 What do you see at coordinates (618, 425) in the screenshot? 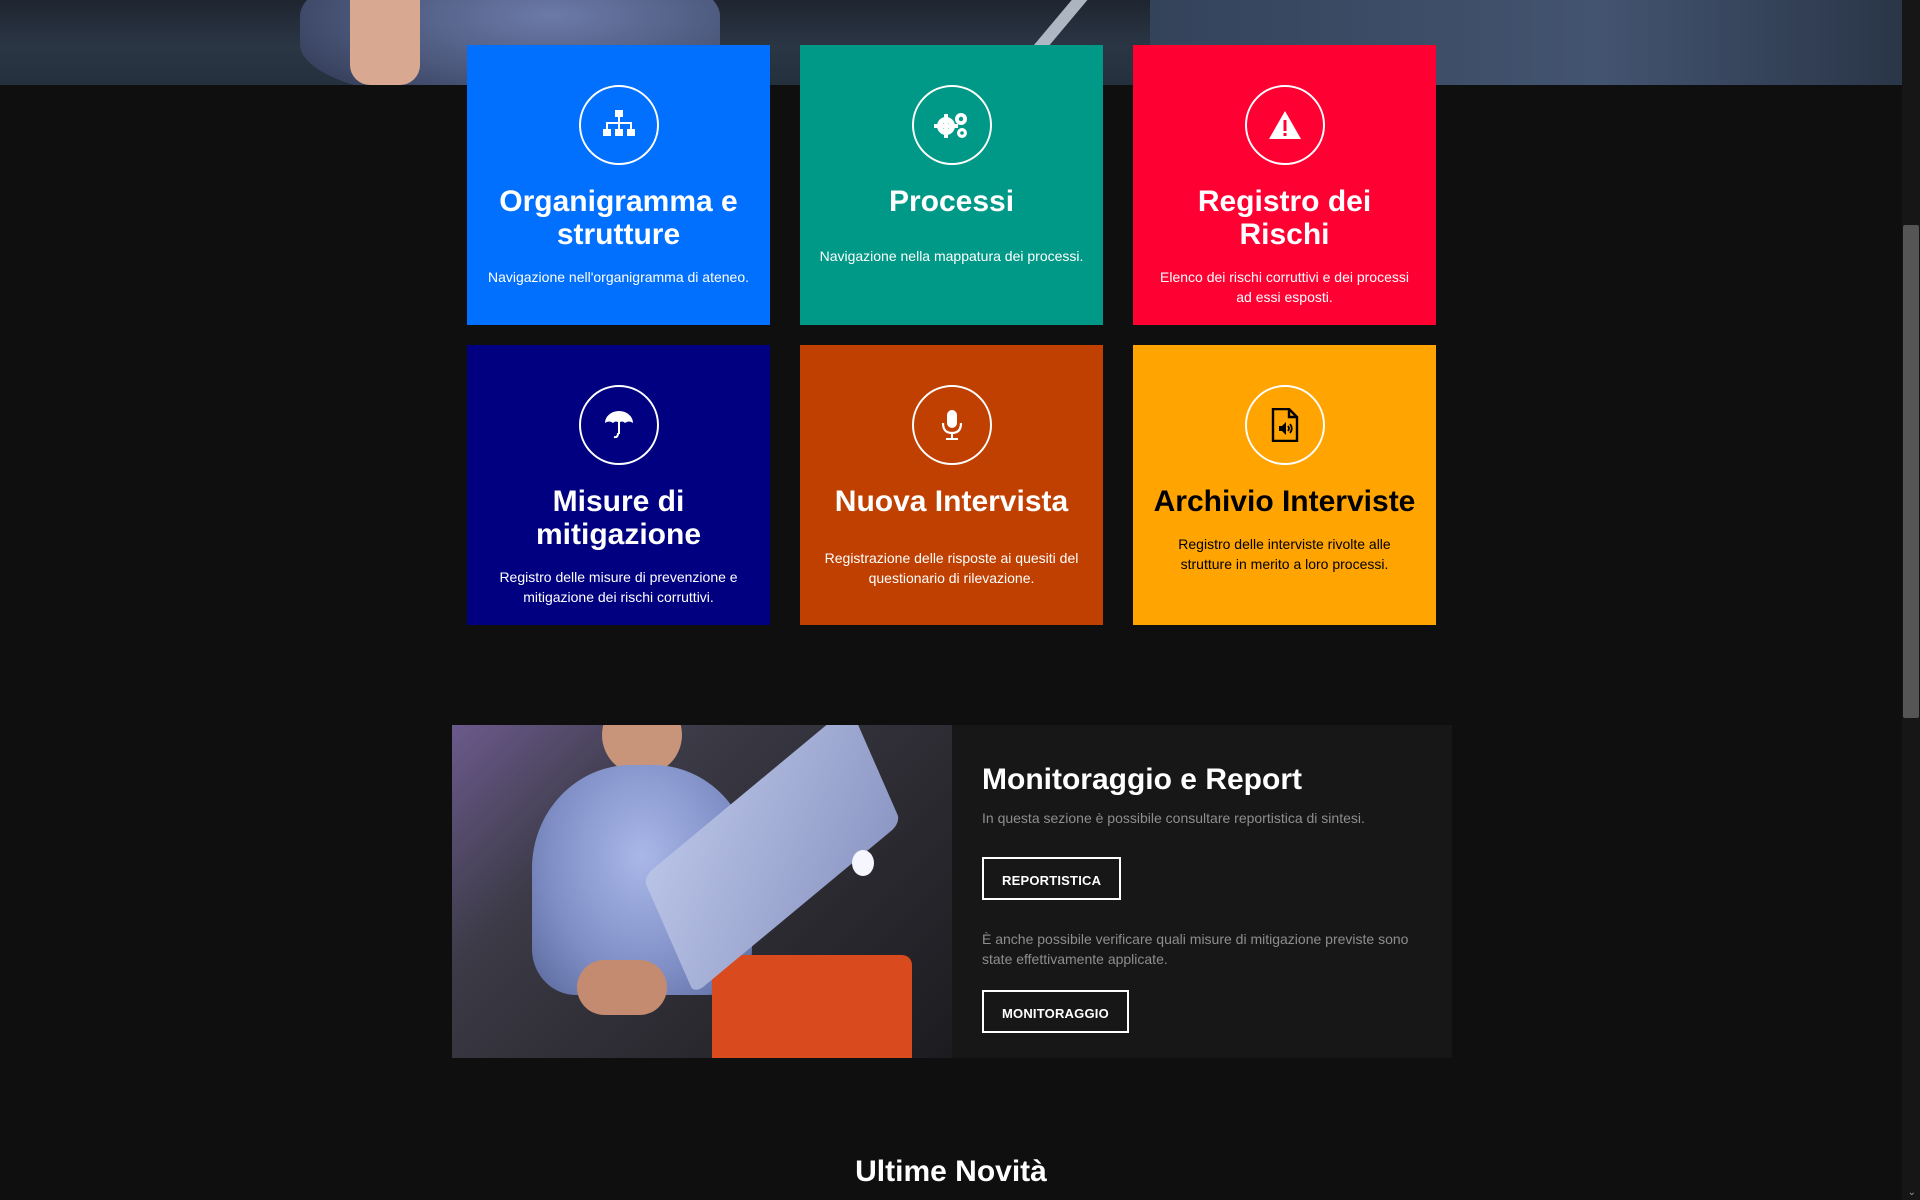
I see `umbrella-icon` at bounding box center [618, 425].